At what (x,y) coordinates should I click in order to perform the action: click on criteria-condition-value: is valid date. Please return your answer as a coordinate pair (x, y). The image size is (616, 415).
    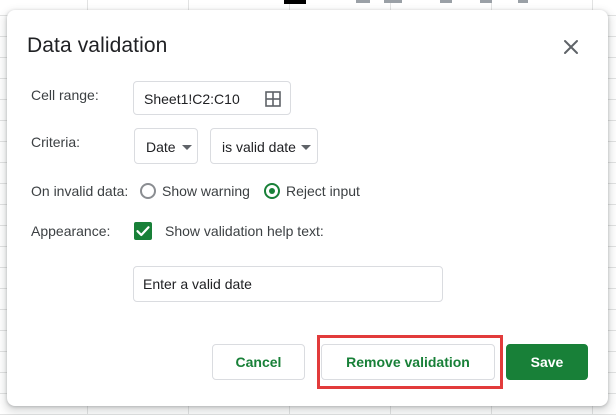
    Looking at the image, I should click on (259, 147).